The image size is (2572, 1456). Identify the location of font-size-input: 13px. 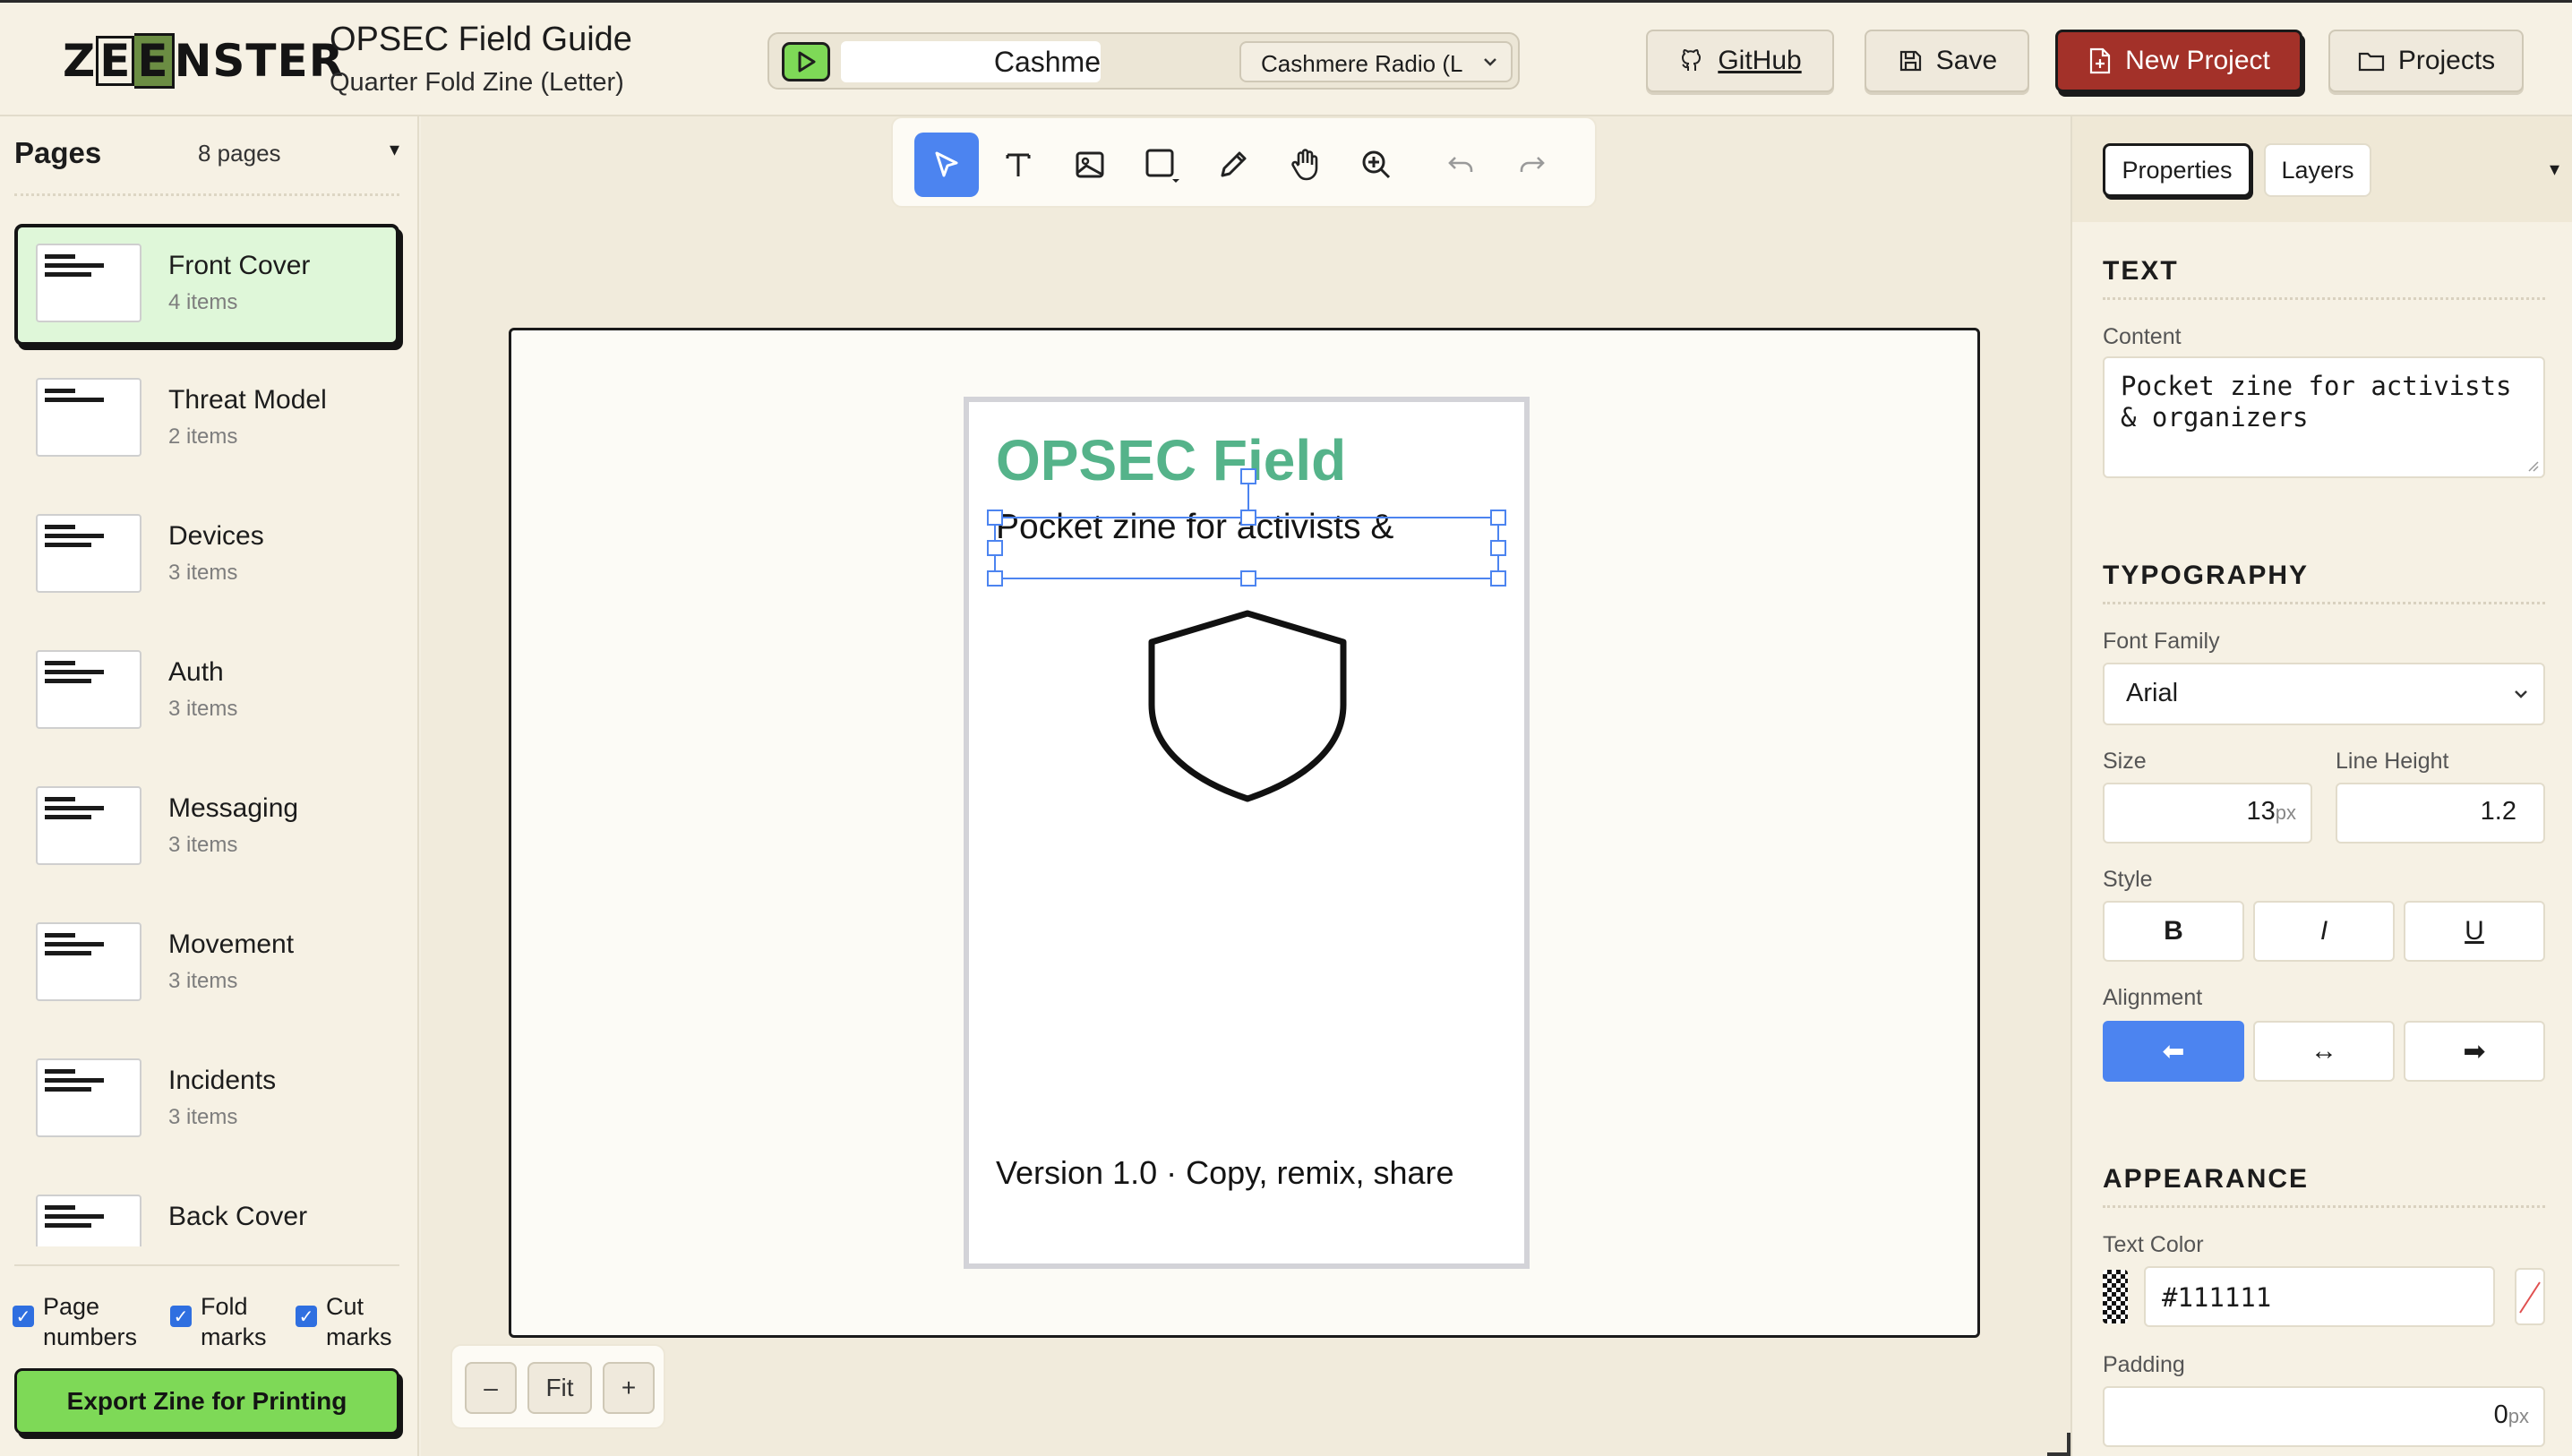
(2208, 813).